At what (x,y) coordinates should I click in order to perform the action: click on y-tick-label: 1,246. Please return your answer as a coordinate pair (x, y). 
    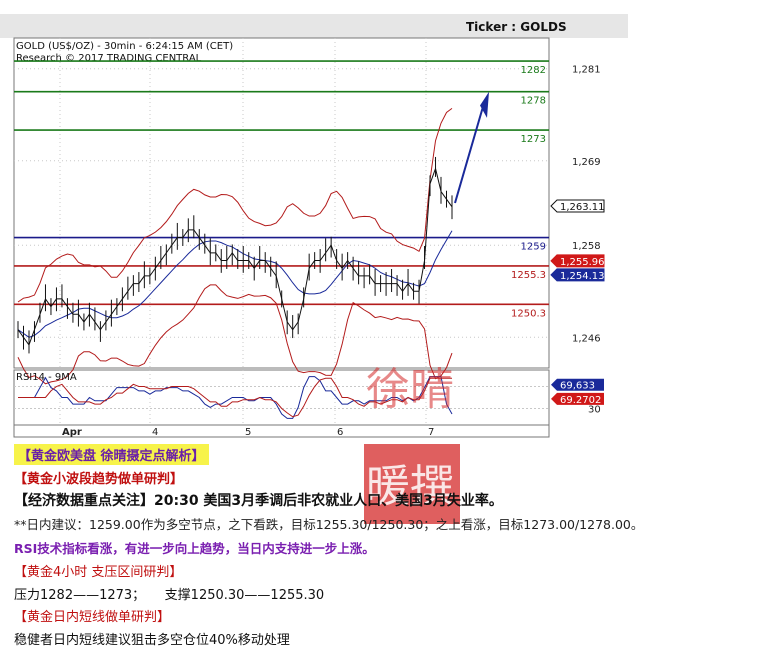
    Looking at the image, I should click on (586, 338).